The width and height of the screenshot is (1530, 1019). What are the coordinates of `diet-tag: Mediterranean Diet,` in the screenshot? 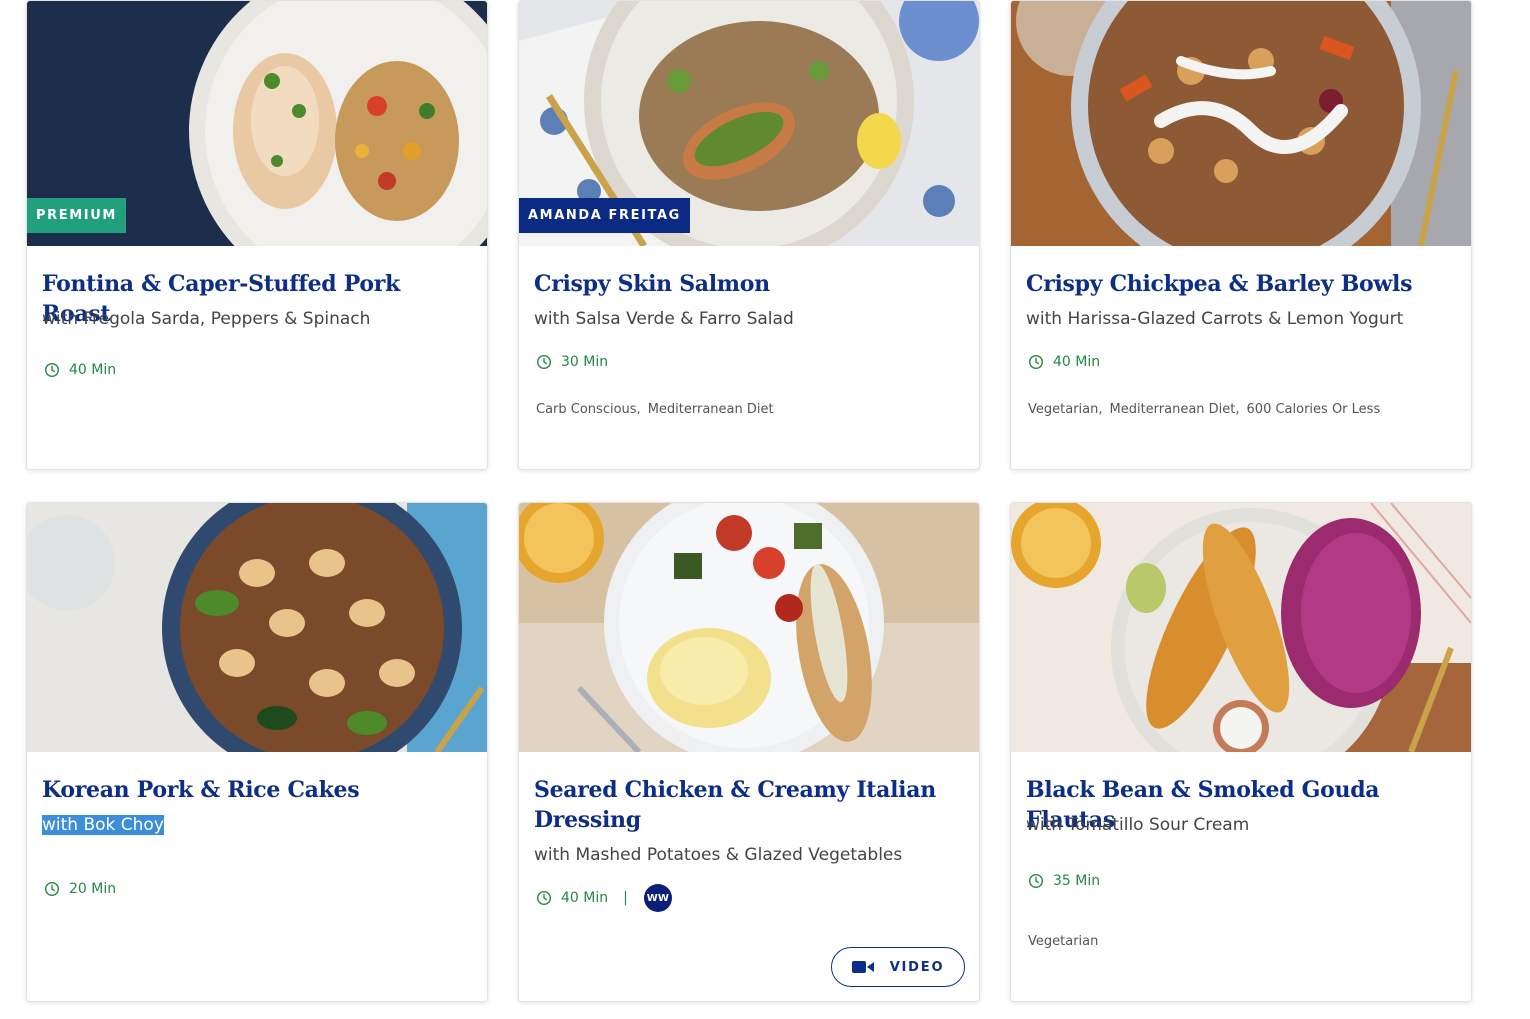 It's located at (1175, 409).